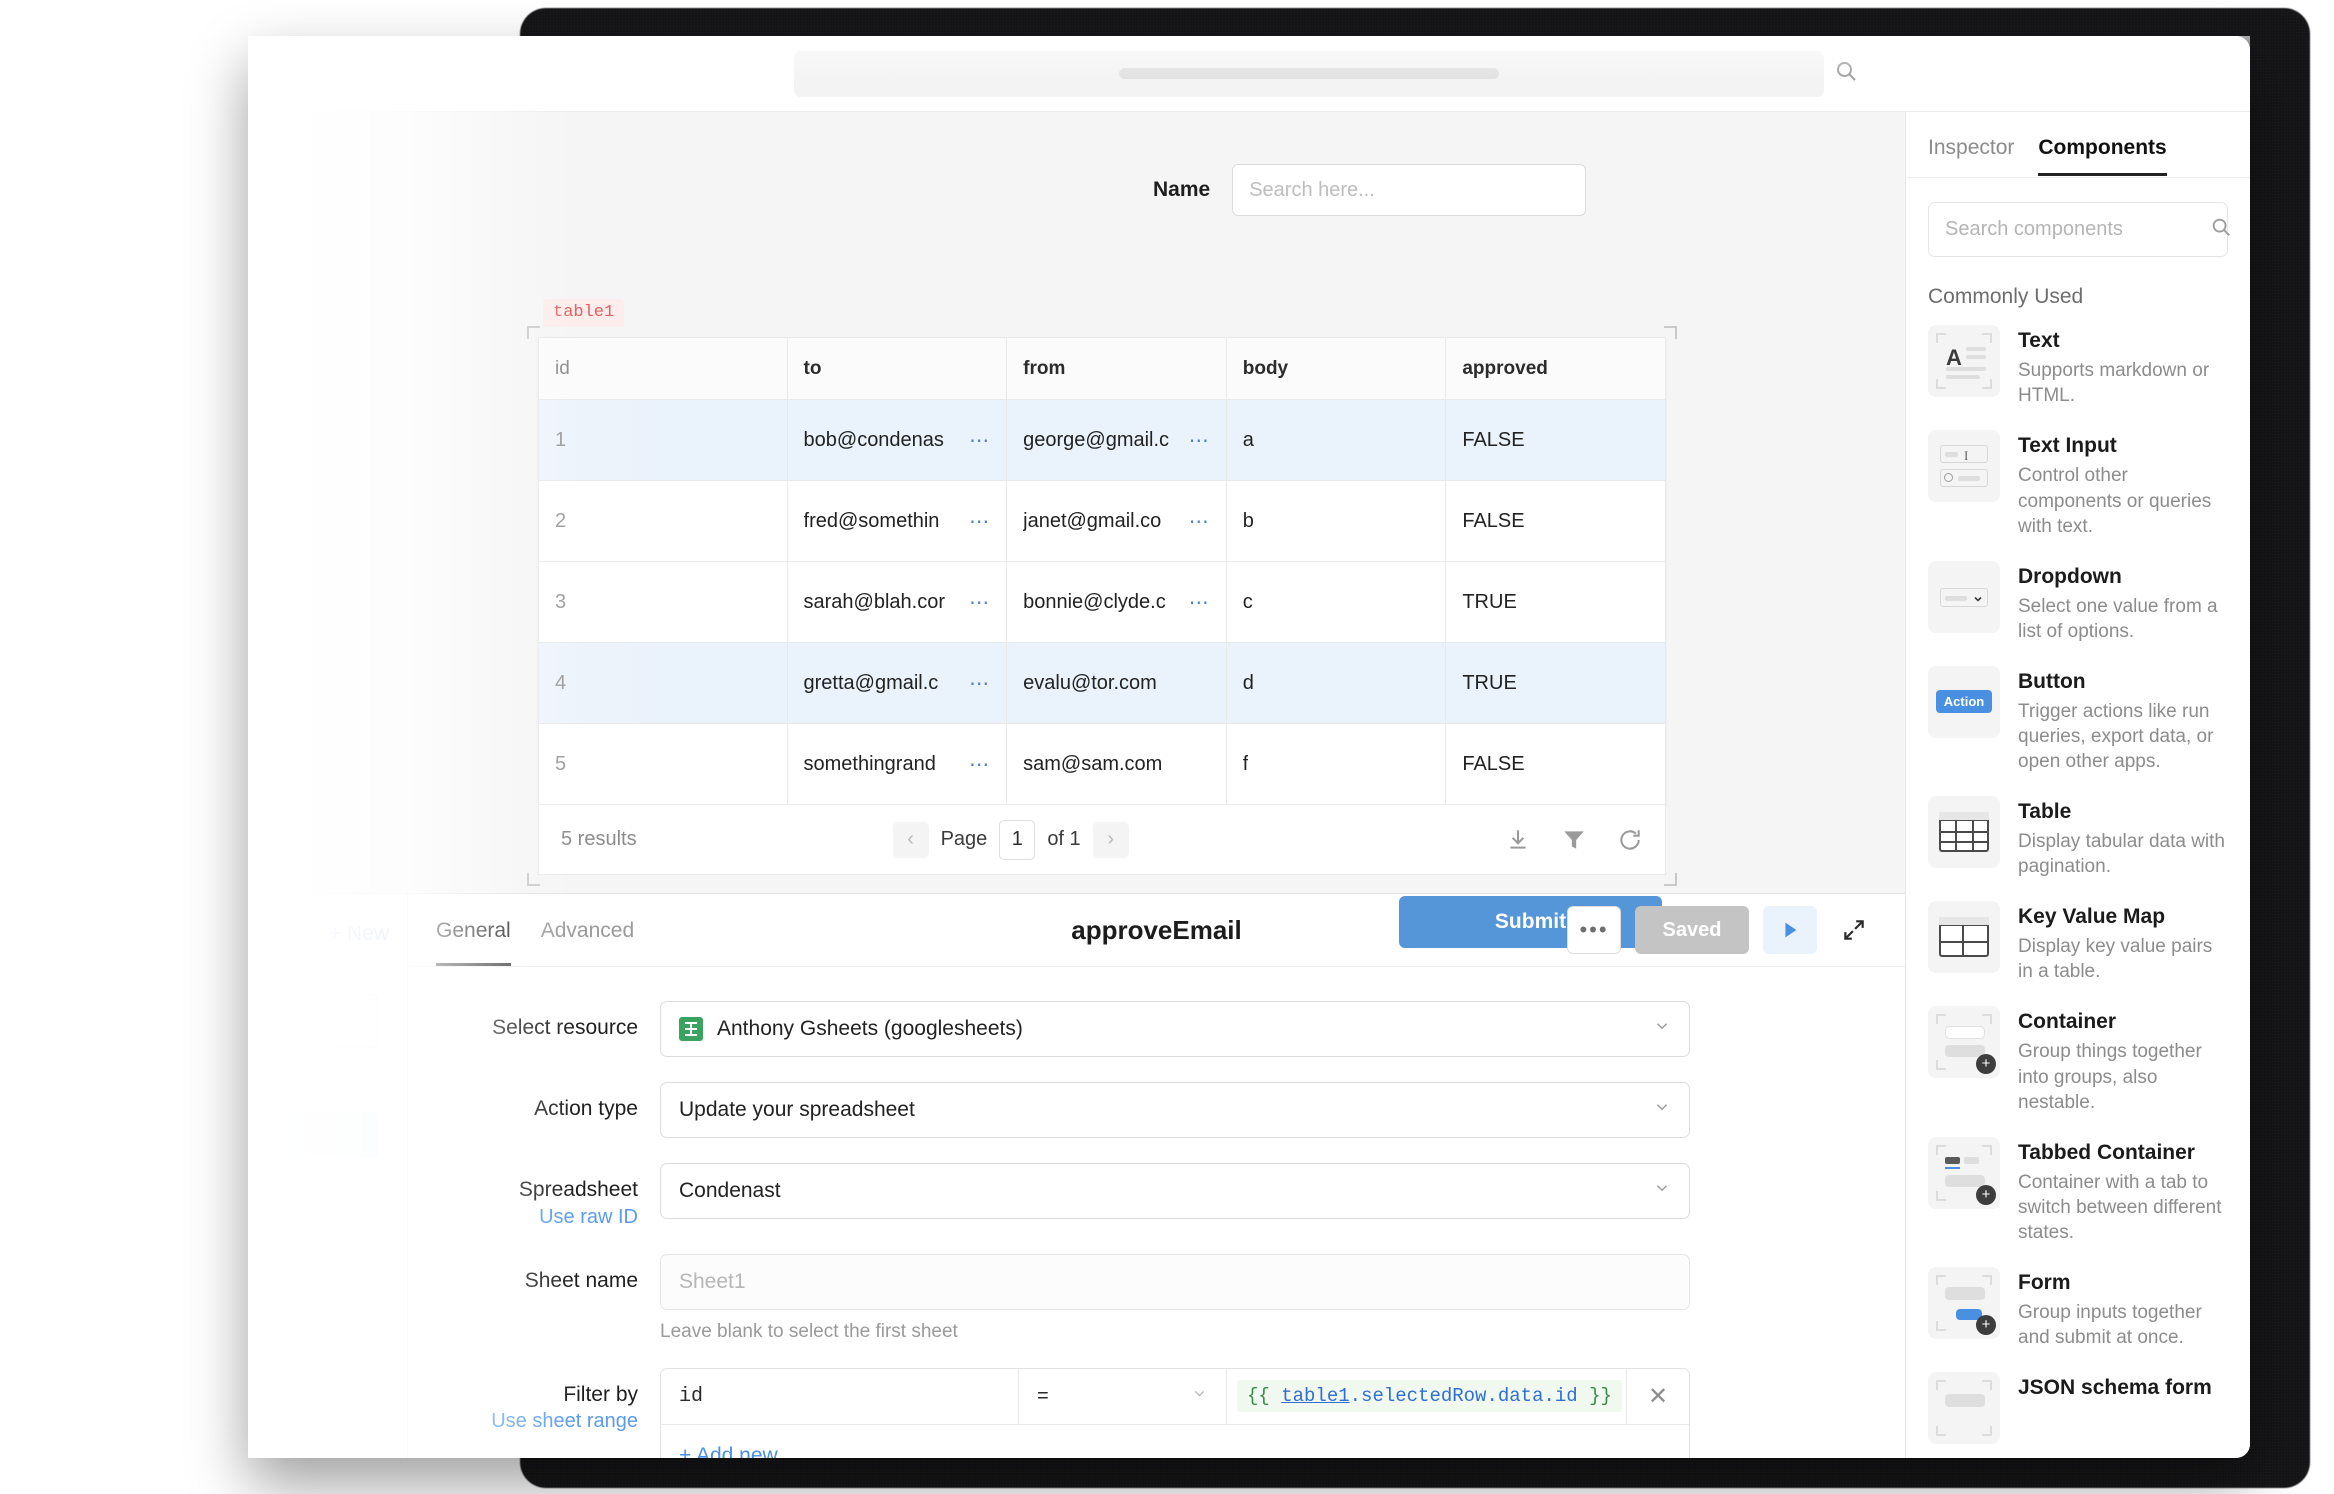  I want to click on resource-value: Anthony Gsheets (googlesheets), so click(870, 1029).